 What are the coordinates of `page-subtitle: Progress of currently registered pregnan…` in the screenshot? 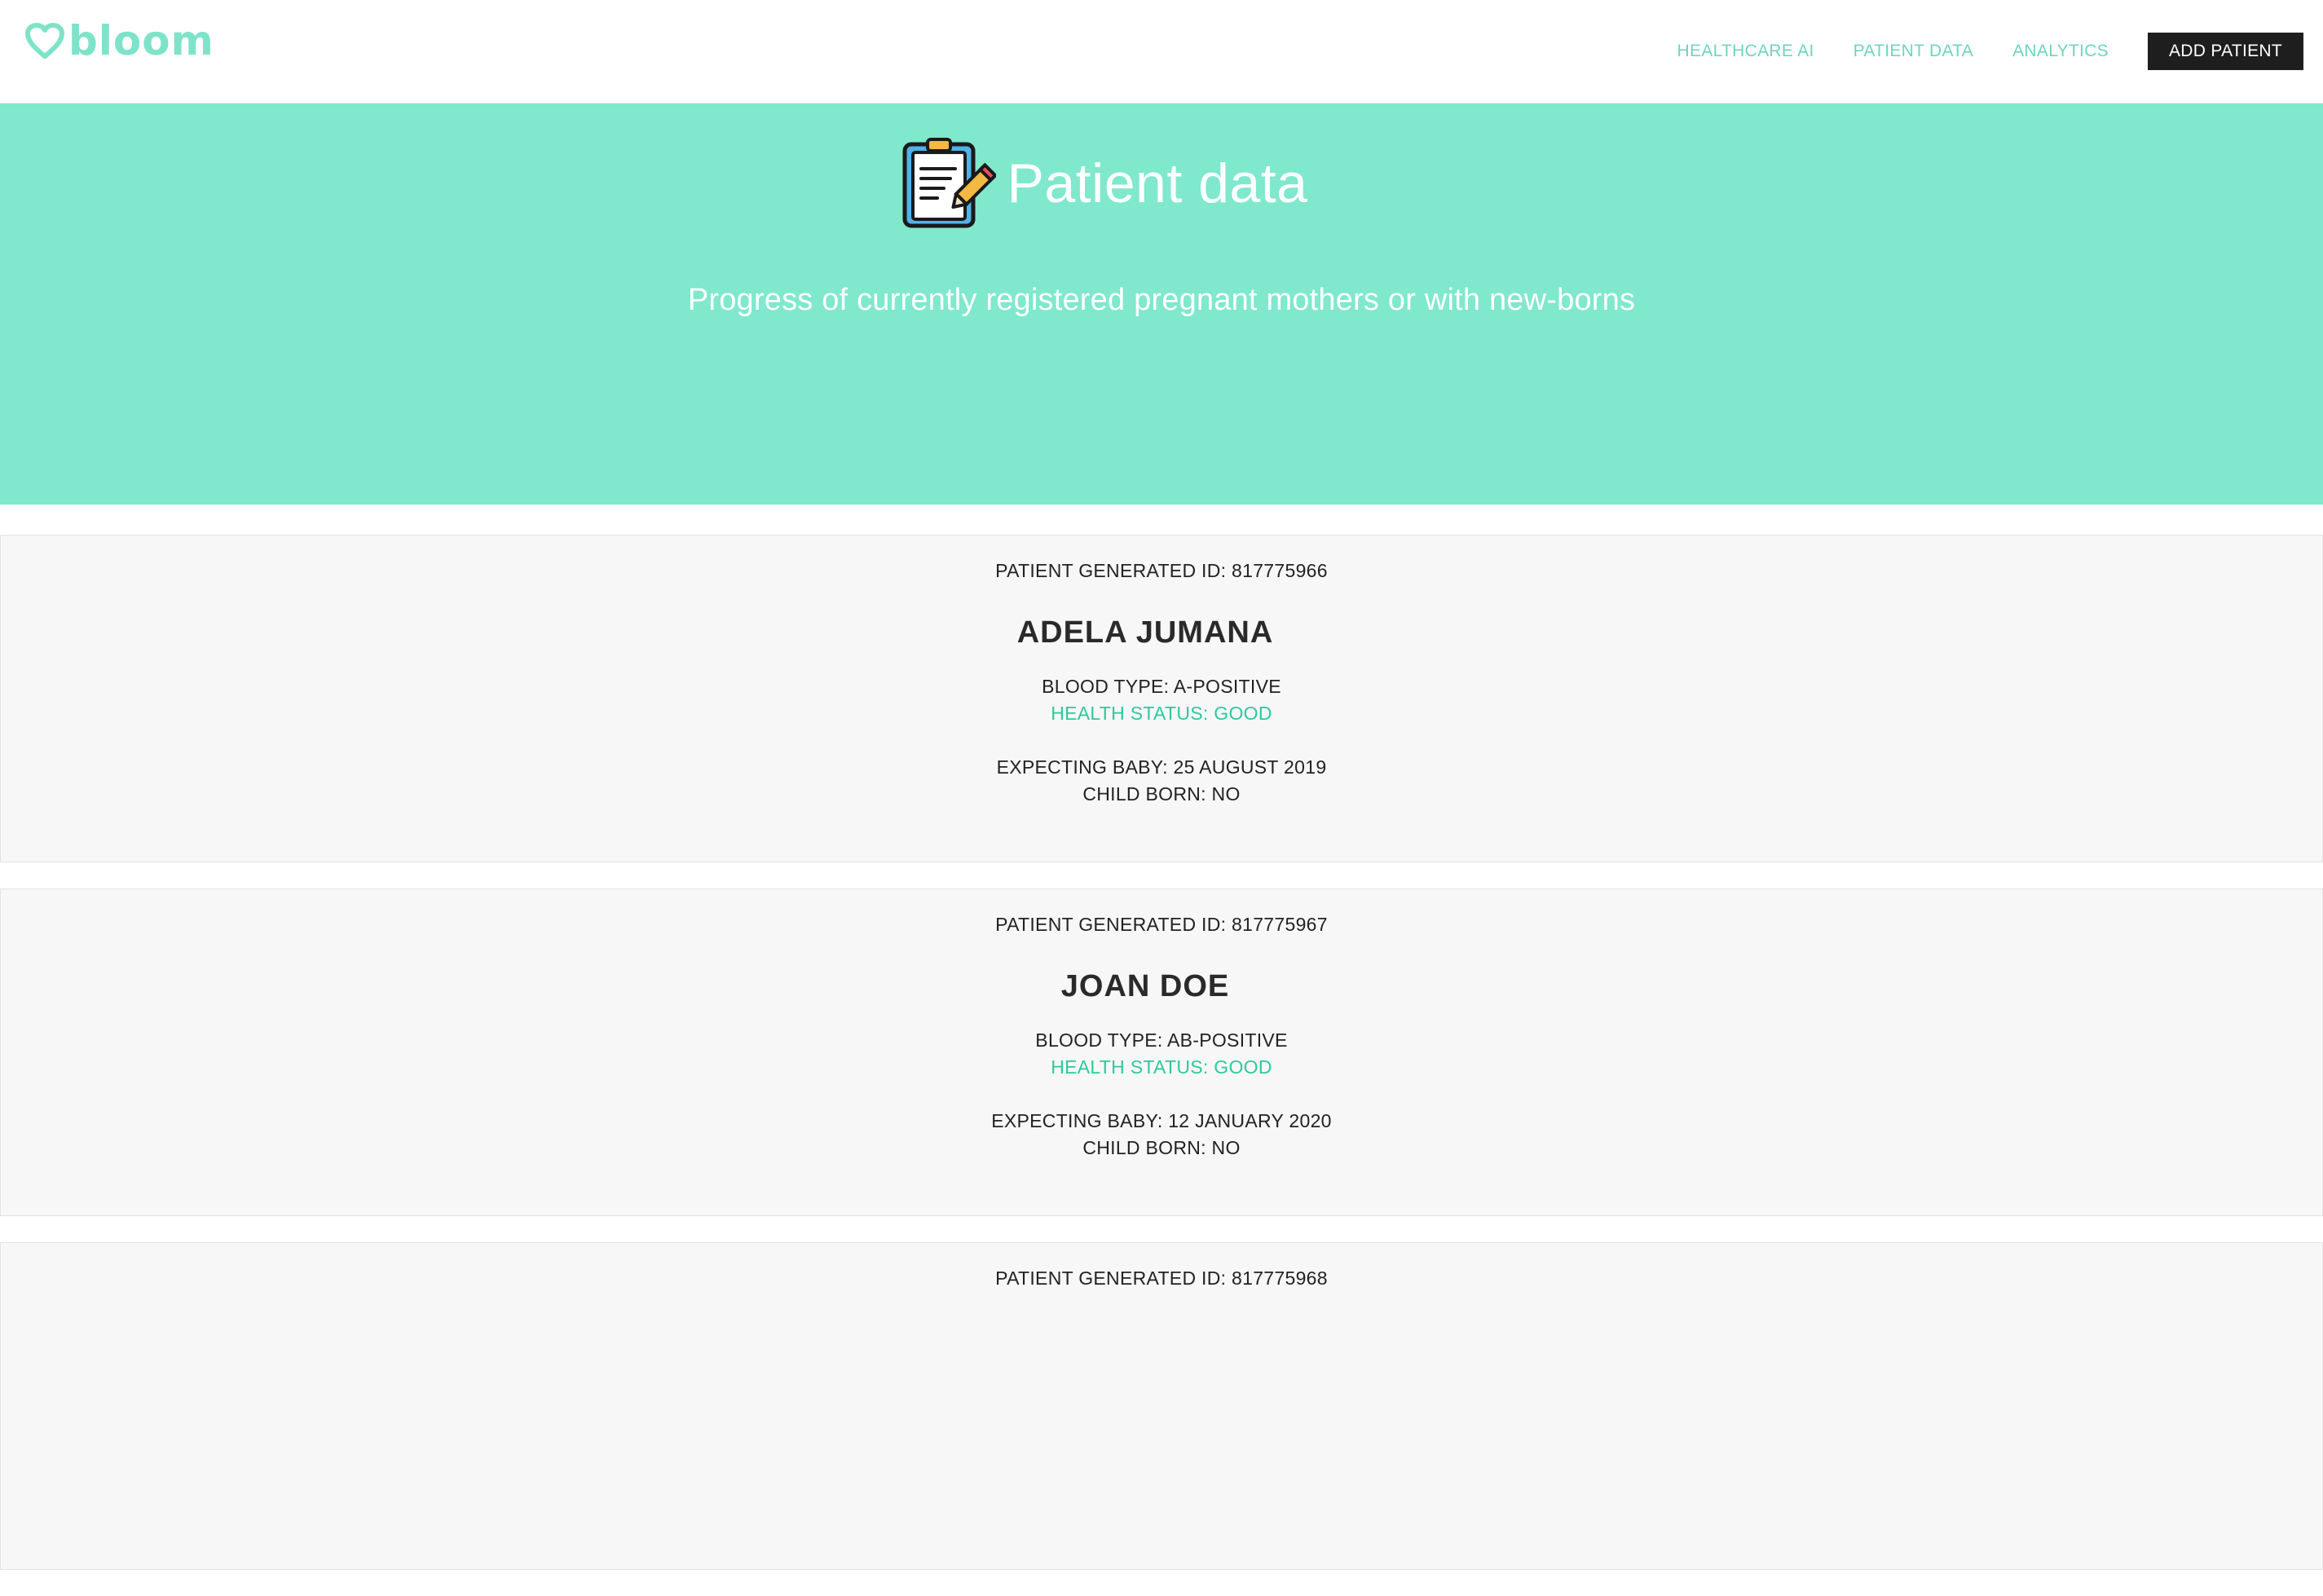 It's located at (1161, 300).